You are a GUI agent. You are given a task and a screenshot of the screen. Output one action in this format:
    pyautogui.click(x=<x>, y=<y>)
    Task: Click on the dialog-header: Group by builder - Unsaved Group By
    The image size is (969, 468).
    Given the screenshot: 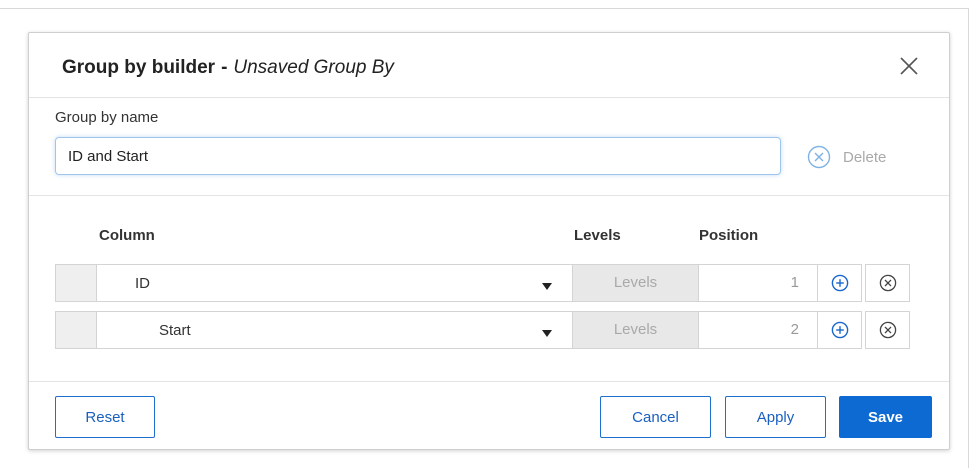 What is the action you would take?
    pyautogui.click(x=489, y=65)
    